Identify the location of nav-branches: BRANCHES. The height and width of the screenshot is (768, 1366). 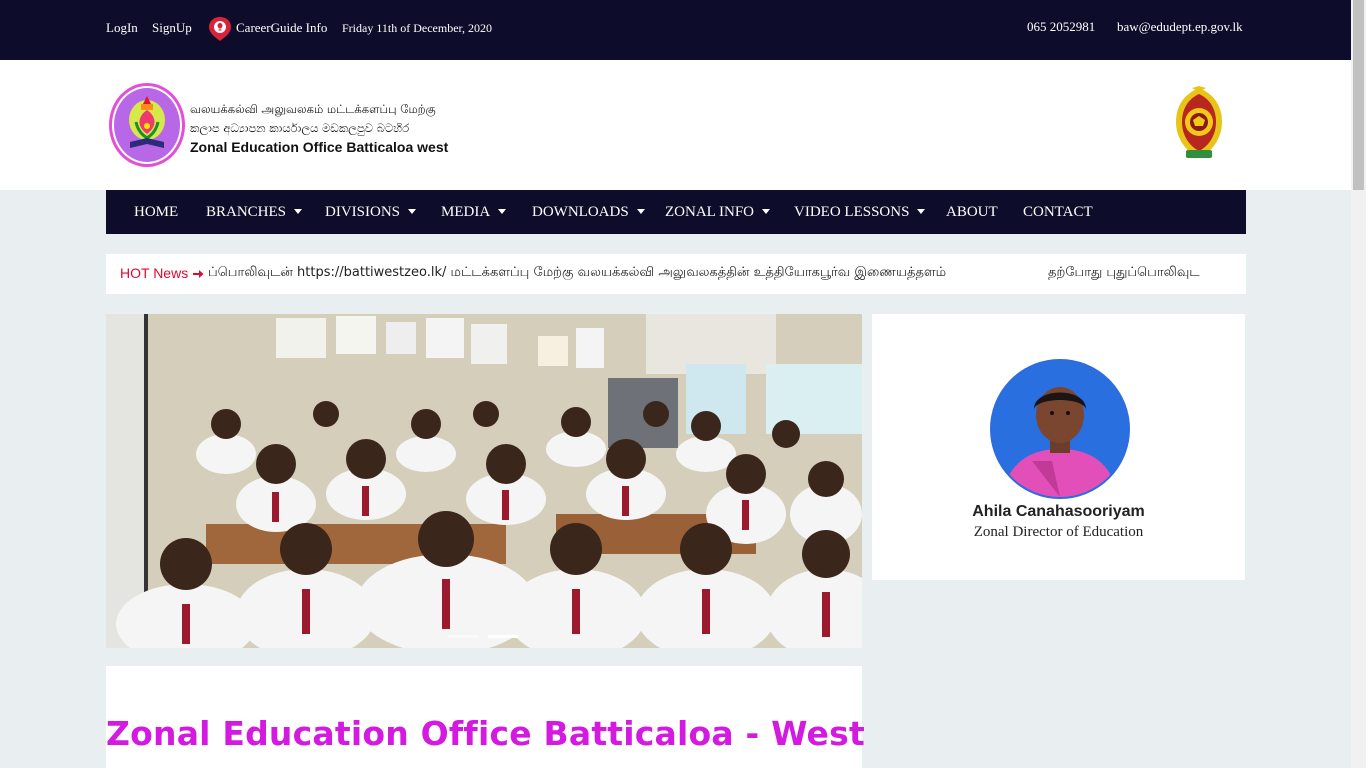
(254, 212).